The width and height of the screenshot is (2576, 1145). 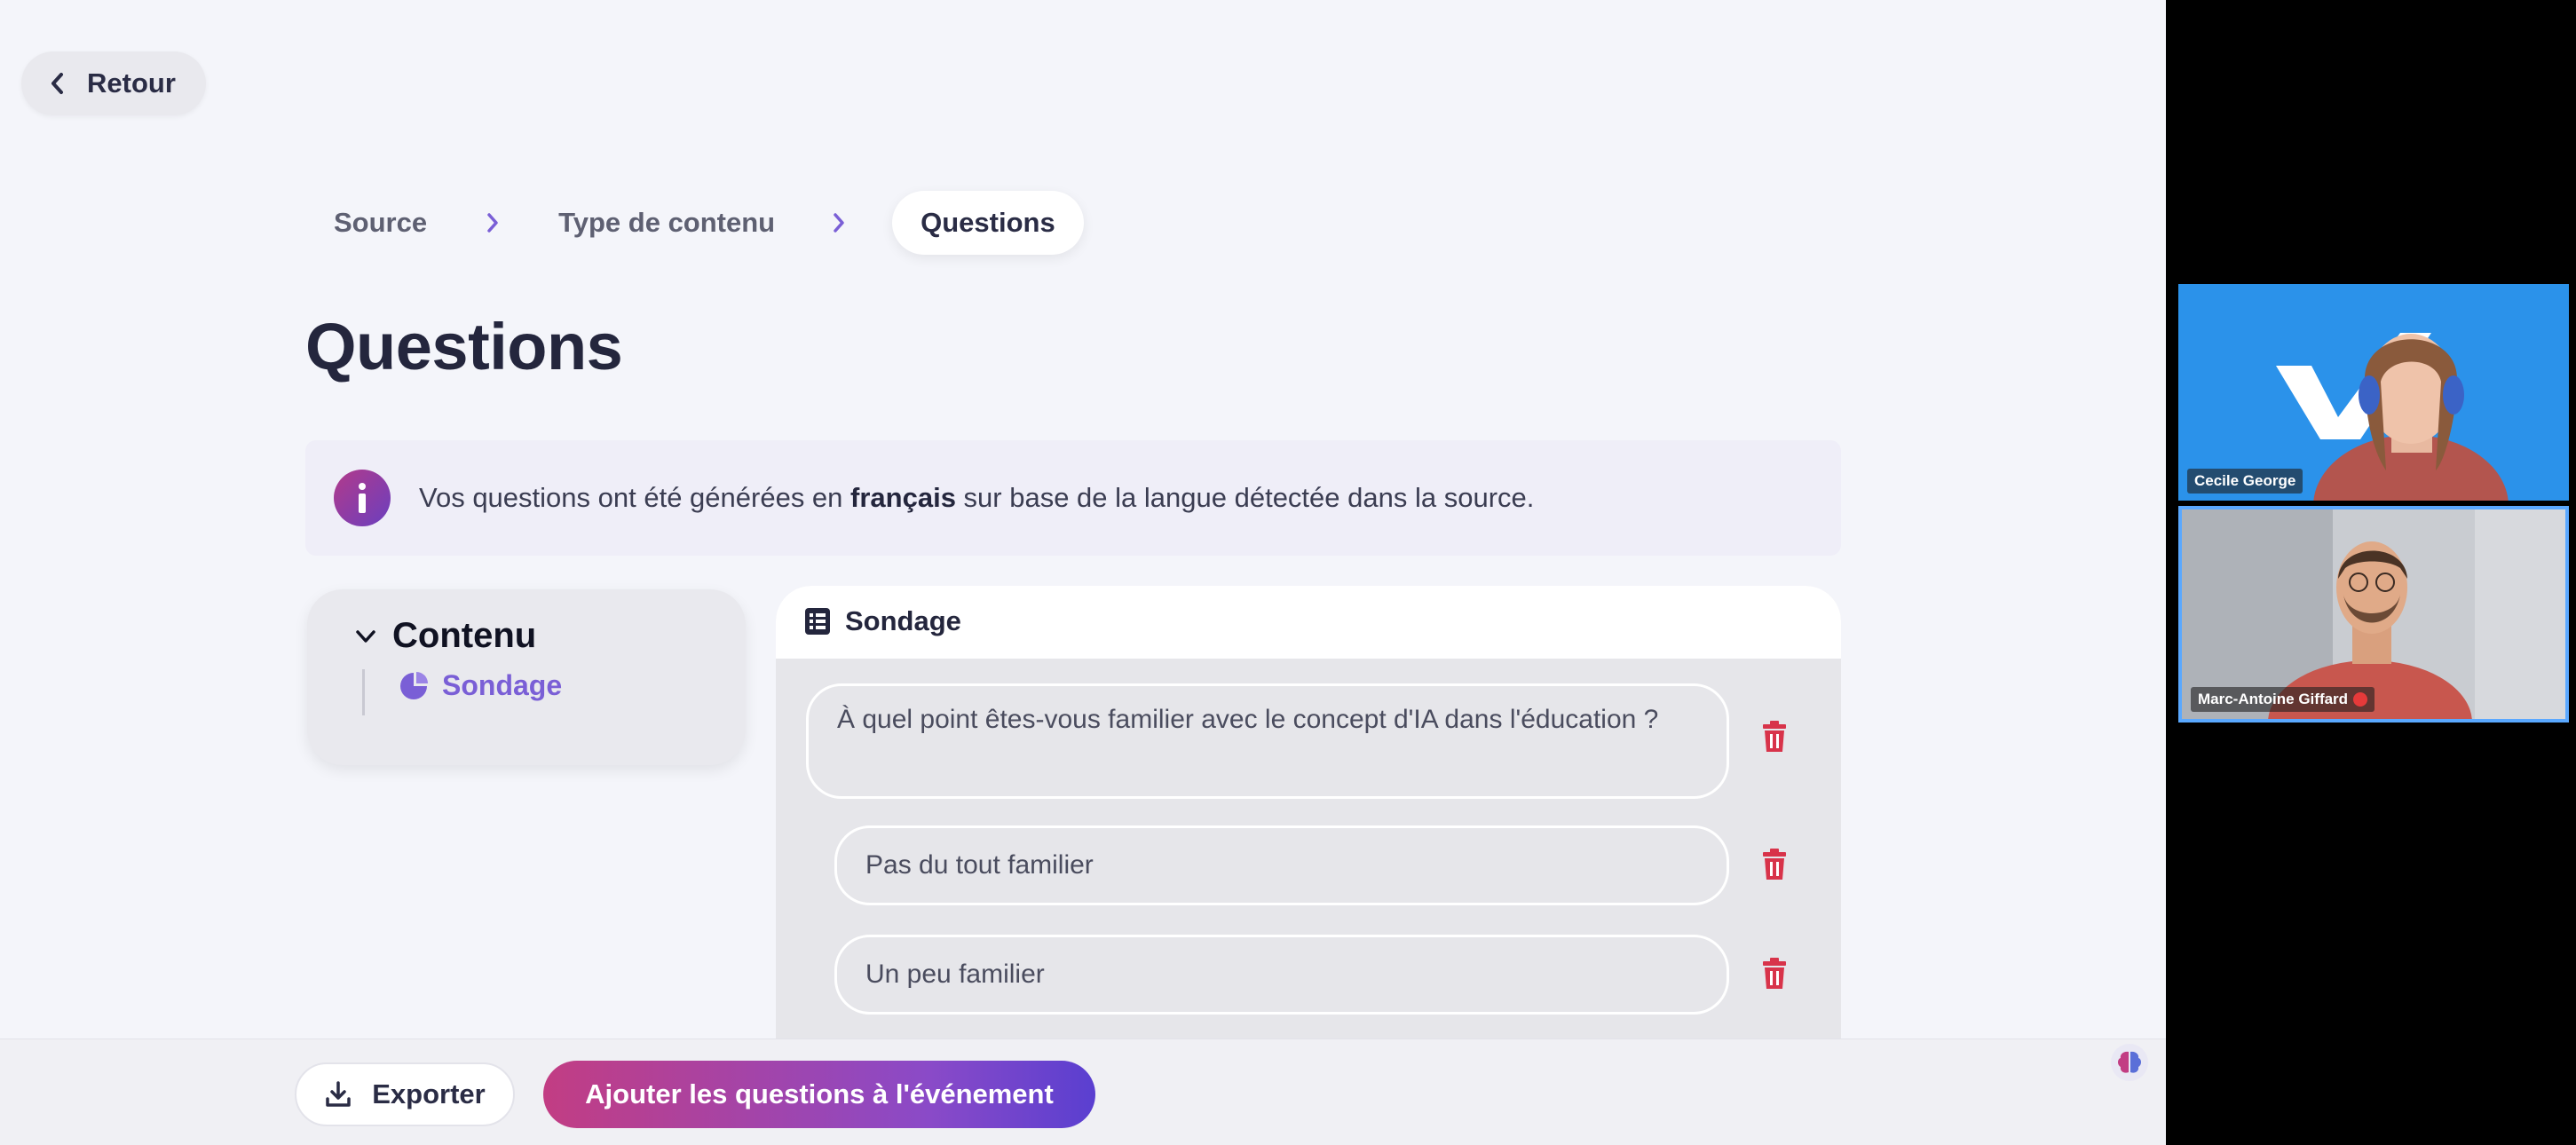 What do you see at coordinates (2129, 1062) in the screenshot?
I see `brain-icon` at bounding box center [2129, 1062].